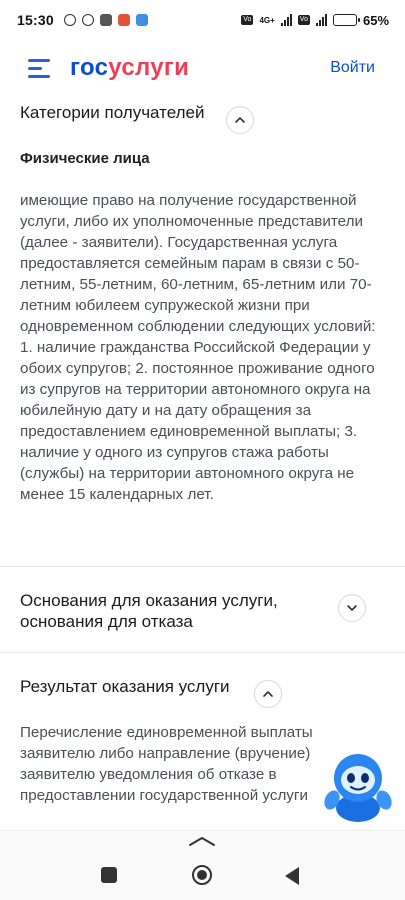 This screenshot has height=900, width=405. What do you see at coordinates (292, 876) in the screenshot?
I see `back-button` at bounding box center [292, 876].